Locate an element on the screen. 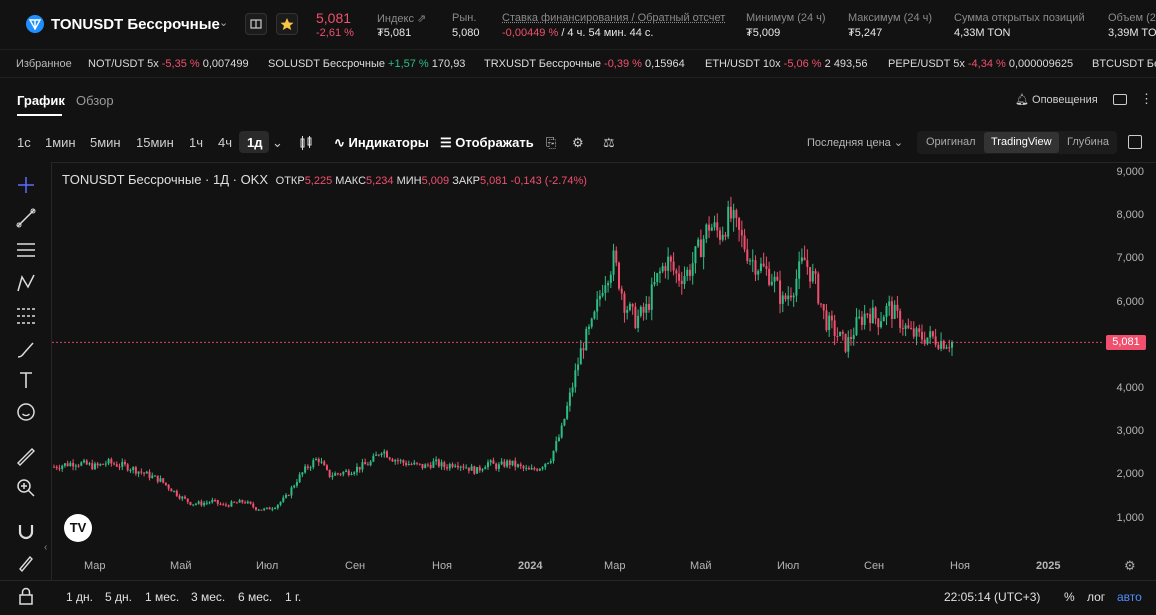 Image resolution: width=1156 pixels, height=615 pixels. interval-1d: 1д is located at coordinates (254, 142).